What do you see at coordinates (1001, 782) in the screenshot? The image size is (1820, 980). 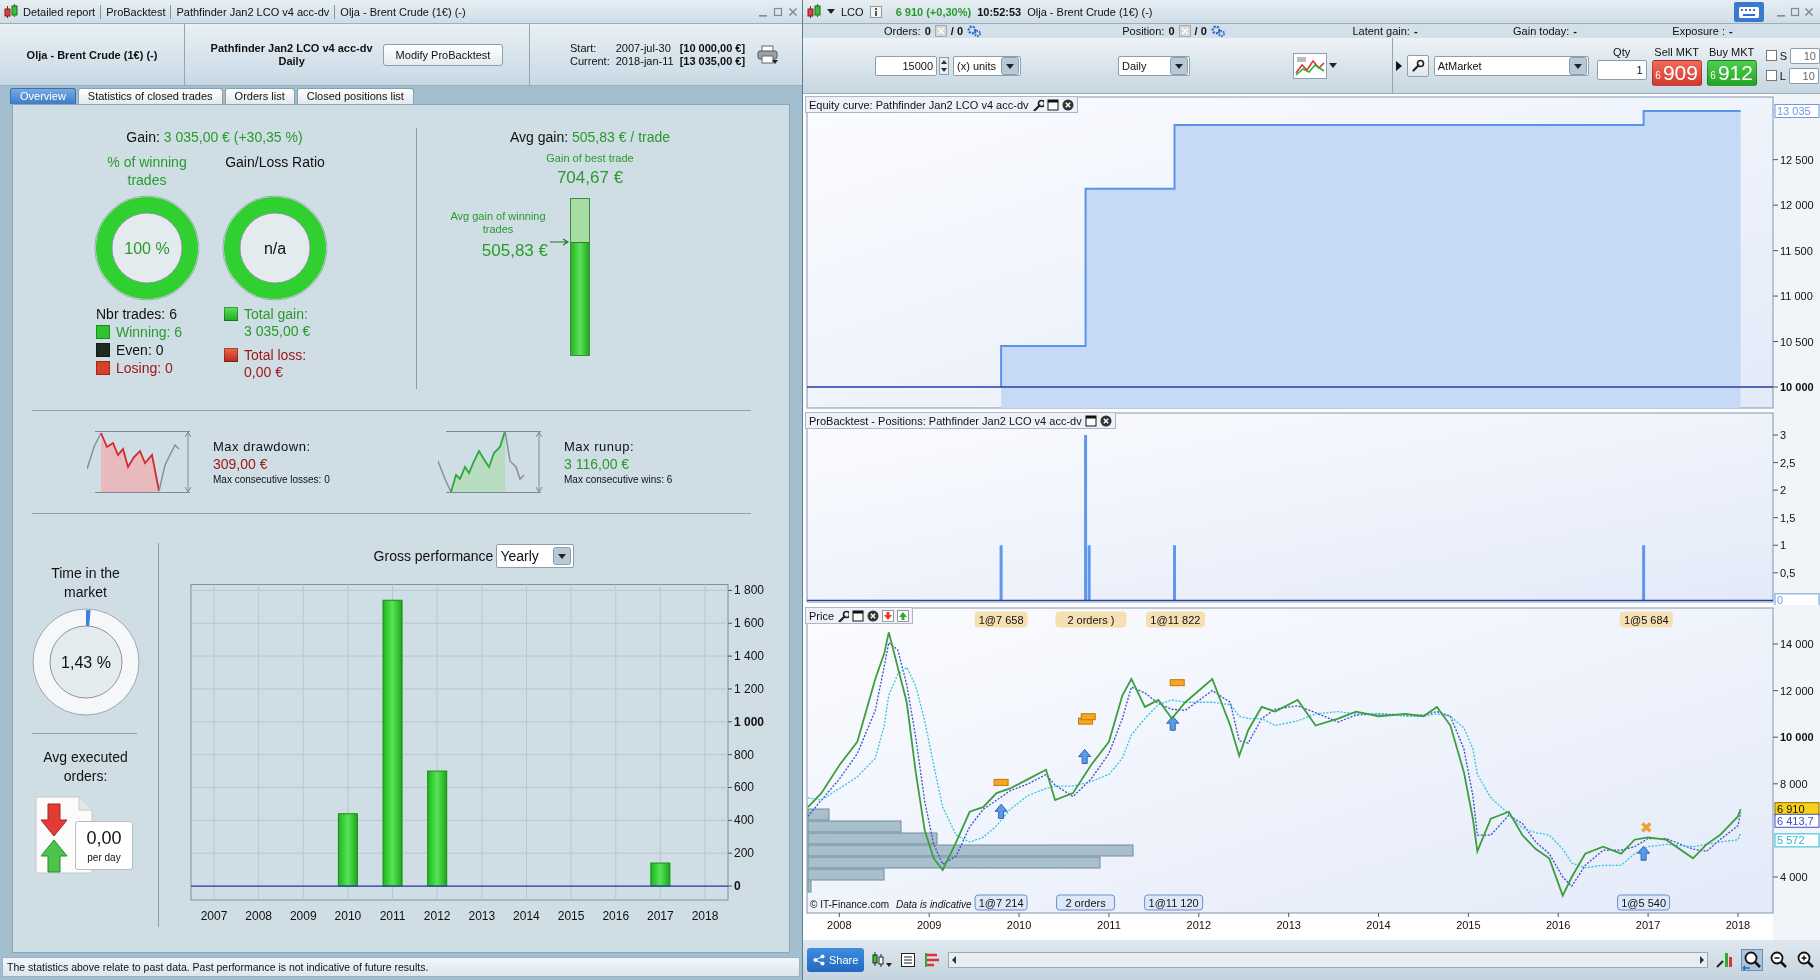 I see `order-icon` at bounding box center [1001, 782].